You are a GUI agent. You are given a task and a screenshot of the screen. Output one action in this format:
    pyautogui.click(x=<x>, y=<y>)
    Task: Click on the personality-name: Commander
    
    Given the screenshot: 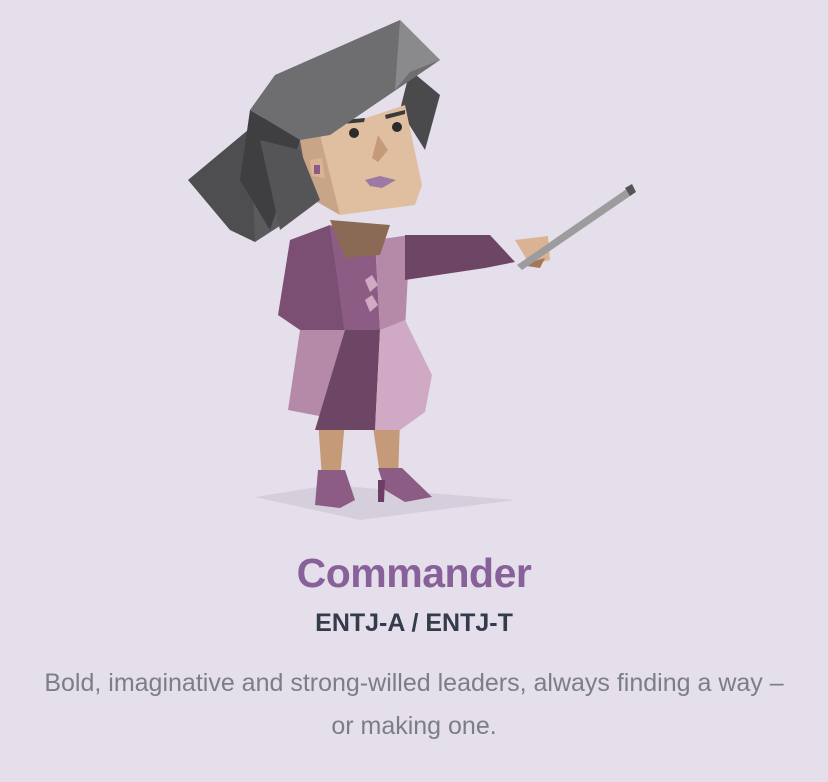 What is the action you would take?
    pyautogui.click(x=414, y=573)
    